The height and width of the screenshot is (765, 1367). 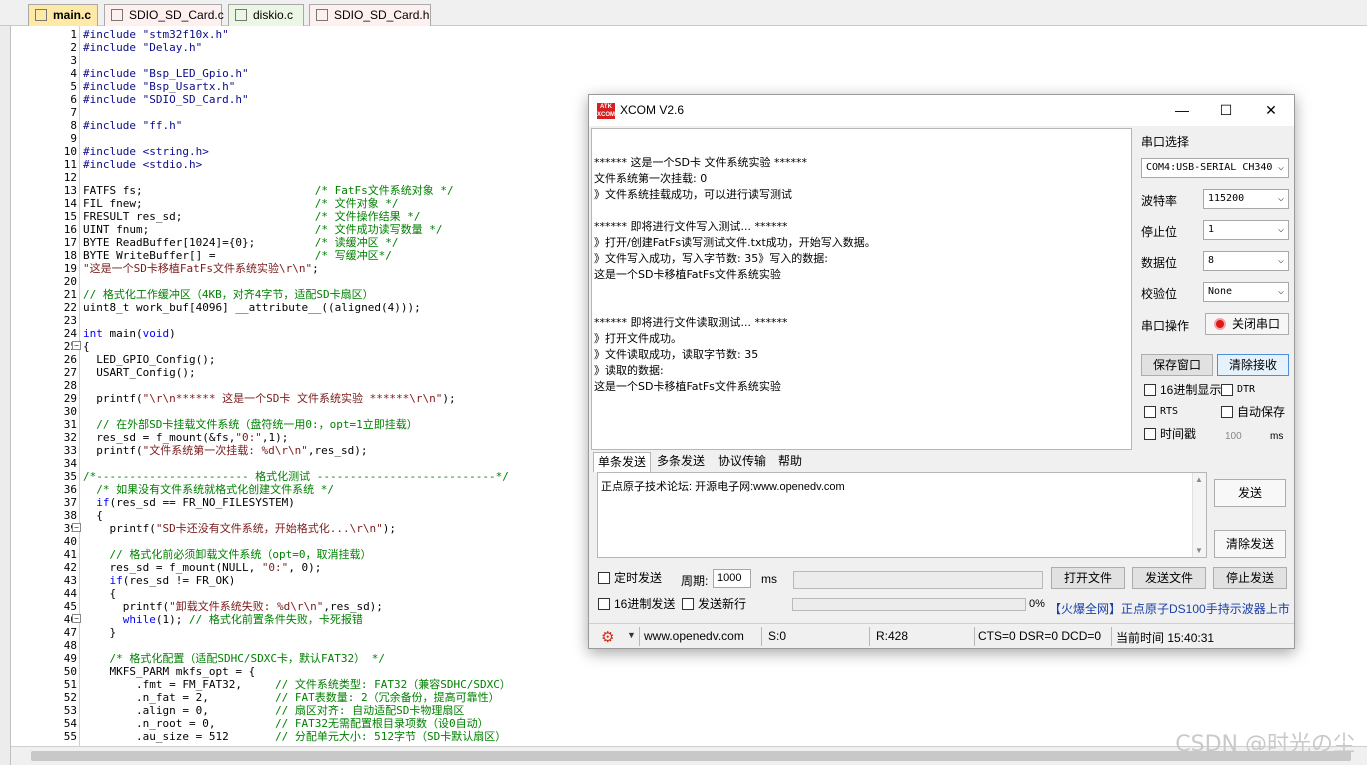 What do you see at coordinates (1243, 438) in the screenshot?
I see `timestamp-ms-input: 100` at bounding box center [1243, 438].